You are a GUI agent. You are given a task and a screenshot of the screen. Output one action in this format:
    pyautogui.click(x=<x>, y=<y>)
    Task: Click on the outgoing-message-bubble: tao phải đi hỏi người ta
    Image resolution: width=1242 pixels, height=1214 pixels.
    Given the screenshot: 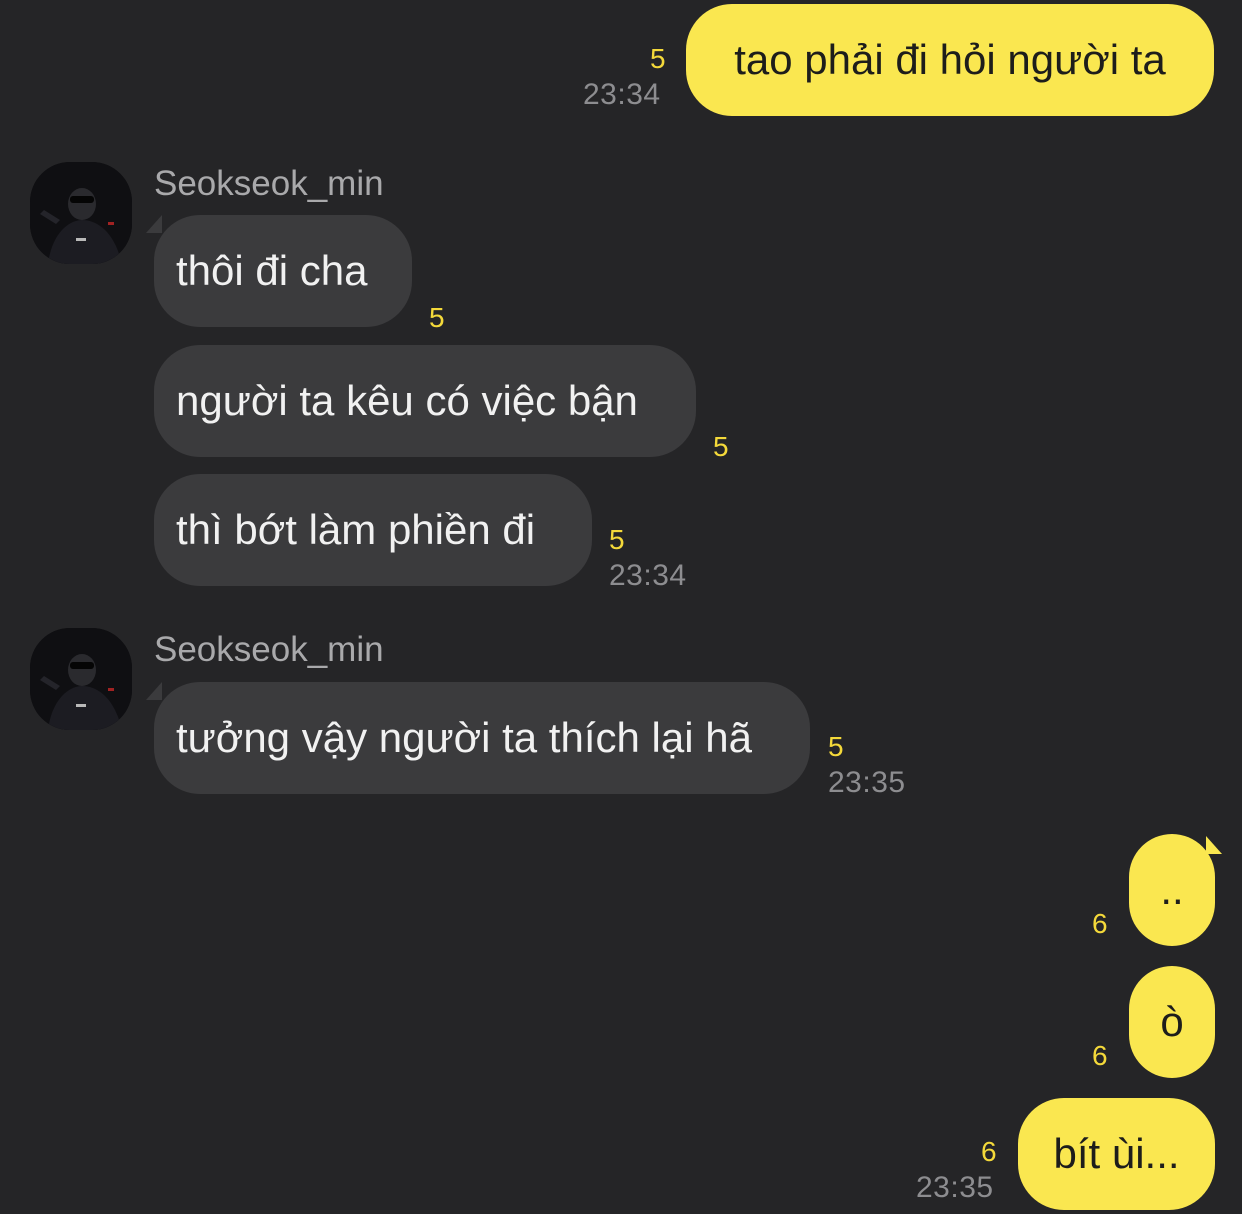 What is the action you would take?
    pyautogui.click(x=950, y=60)
    